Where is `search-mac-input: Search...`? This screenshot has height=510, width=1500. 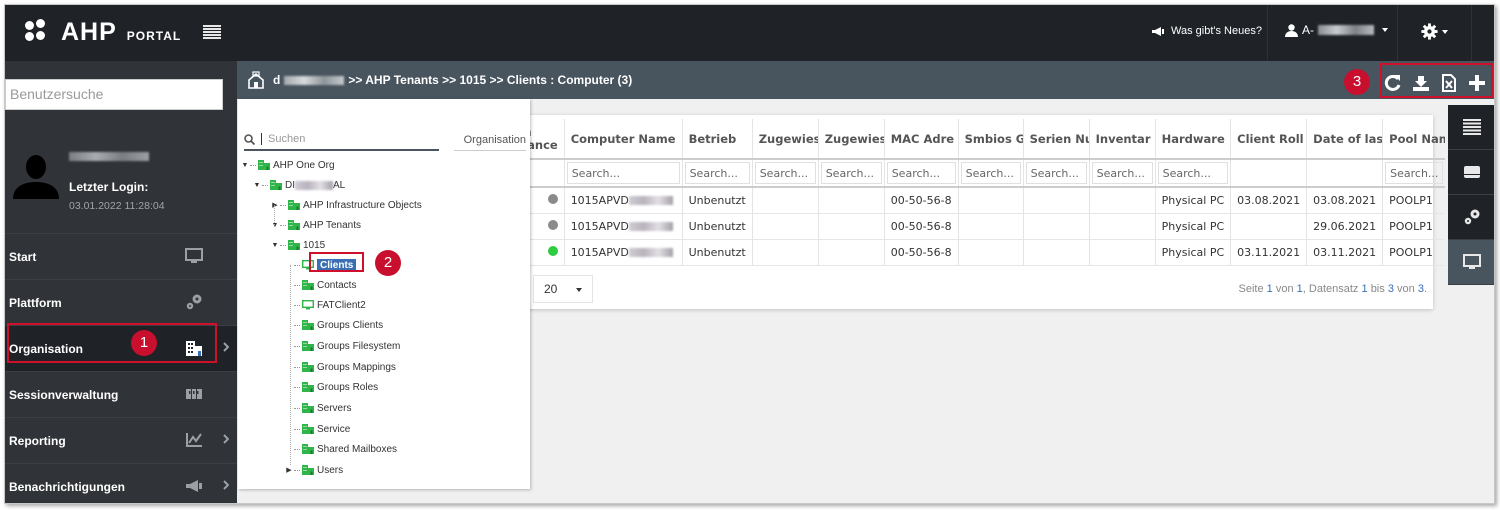
search-mac-input: Search... is located at coordinates (921, 173).